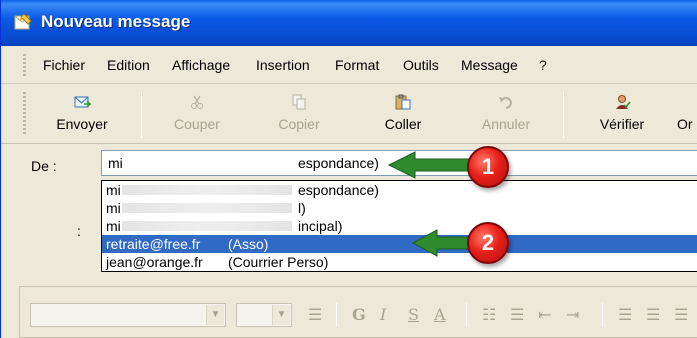 Image resolution: width=697 pixels, height=338 pixels. Describe the element at coordinates (315, 314) in the screenshot. I see `paragraph-style-icon: ☰` at that location.